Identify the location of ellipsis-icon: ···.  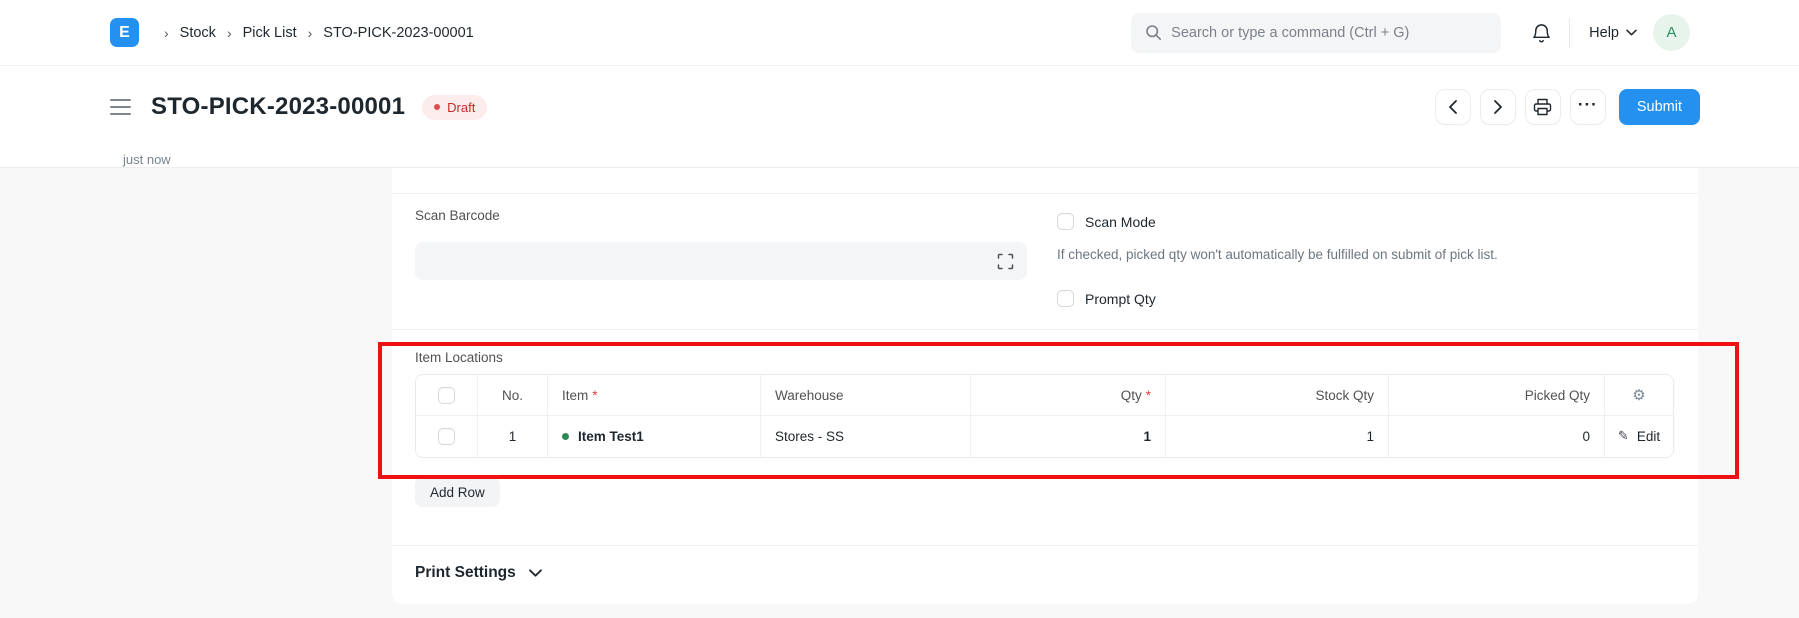
(1587, 104).